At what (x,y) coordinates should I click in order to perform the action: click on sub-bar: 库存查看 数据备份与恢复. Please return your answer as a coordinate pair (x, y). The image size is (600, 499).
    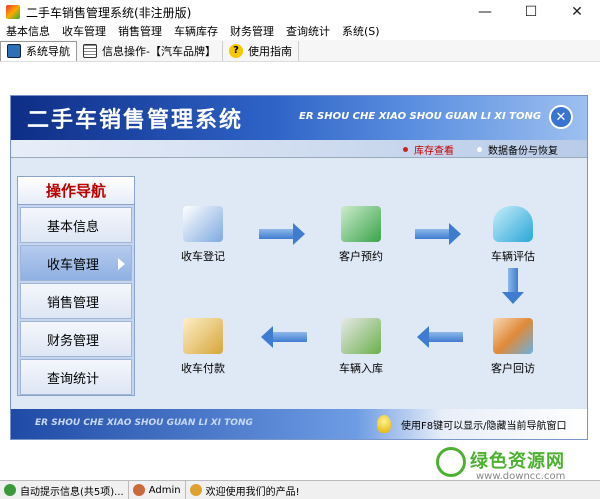
    Looking at the image, I should click on (299, 149).